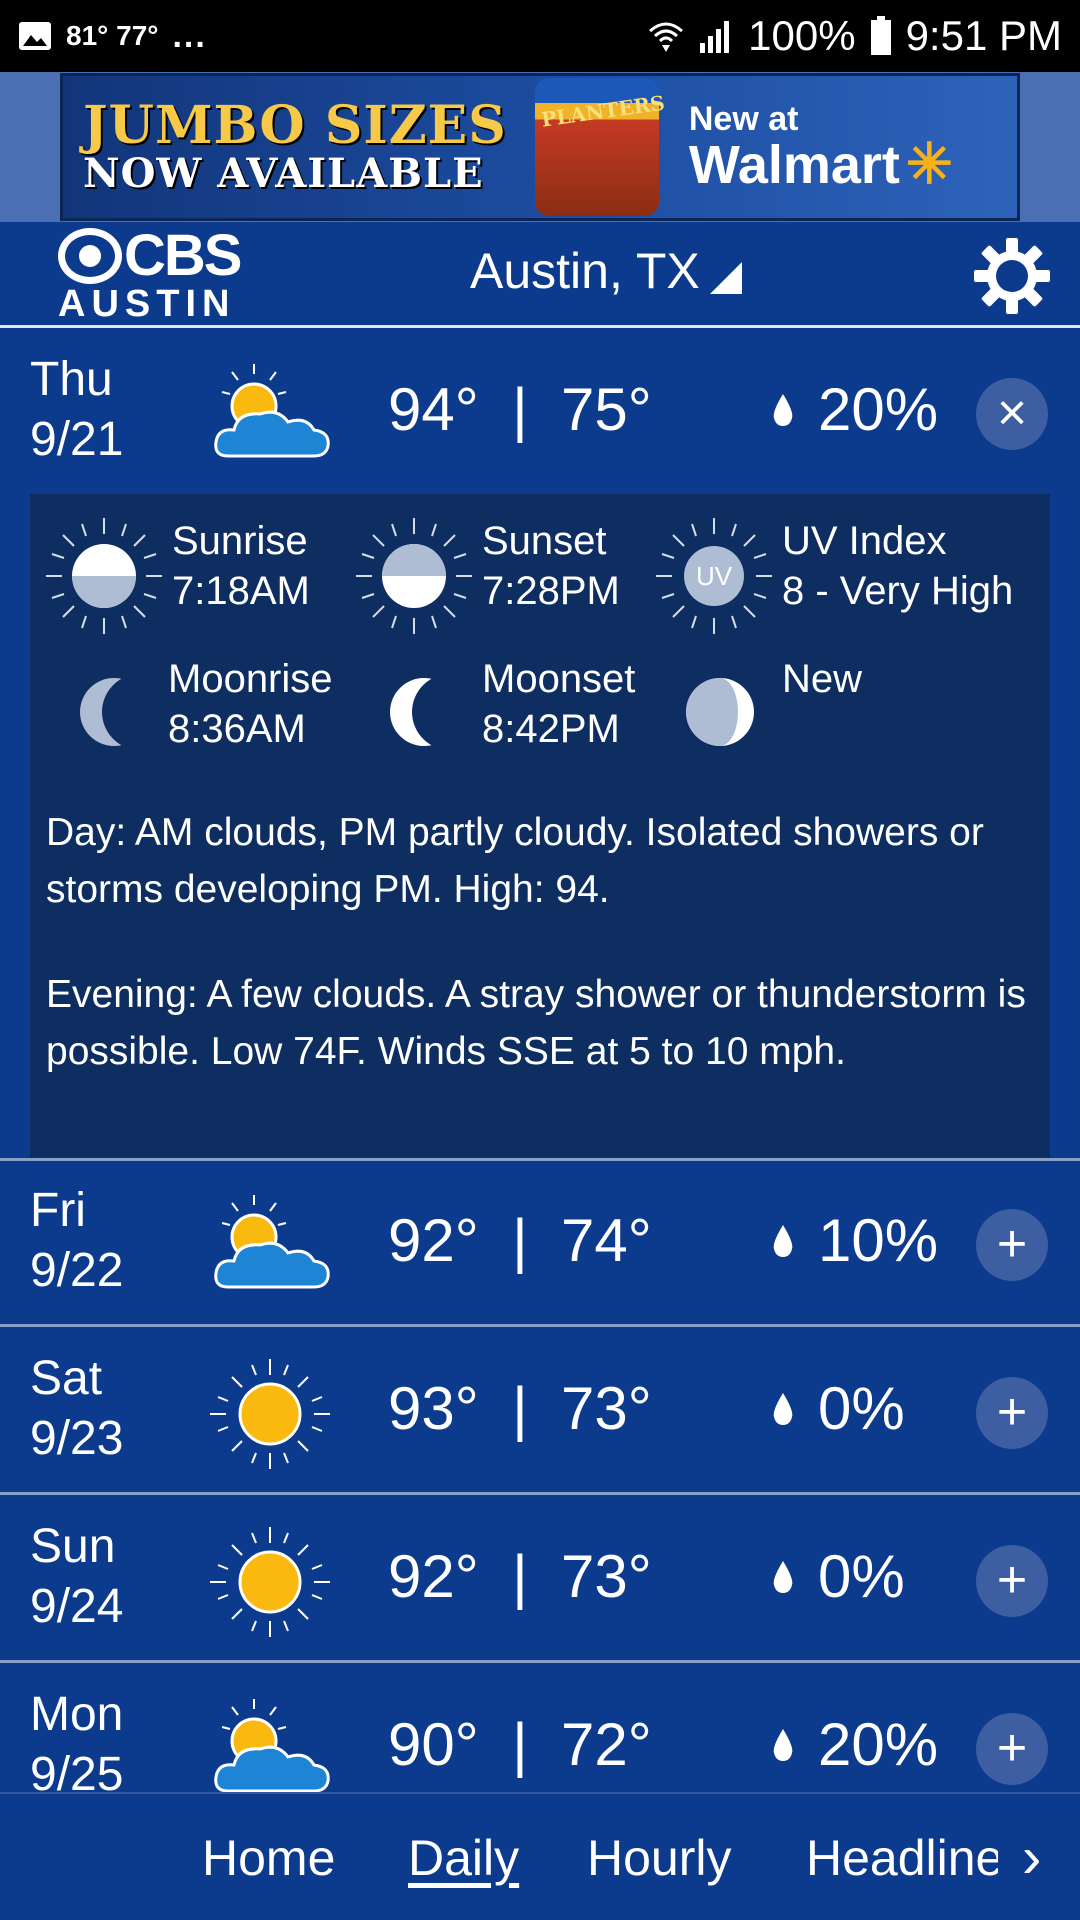 Image resolution: width=1080 pixels, height=1920 pixels. I want to click on chevron-right-icon: ›, so click(1031, 1857).